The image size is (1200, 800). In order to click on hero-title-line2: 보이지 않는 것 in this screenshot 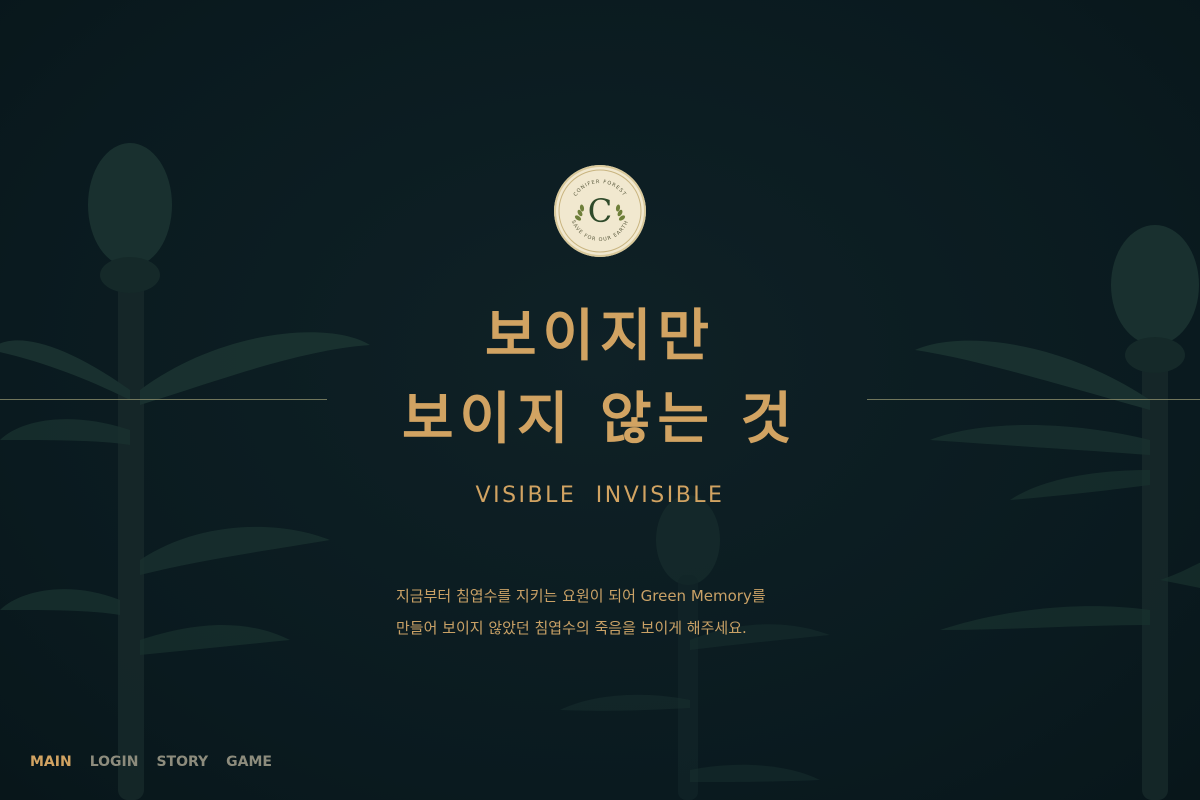, I will do `click(600, 419)`.